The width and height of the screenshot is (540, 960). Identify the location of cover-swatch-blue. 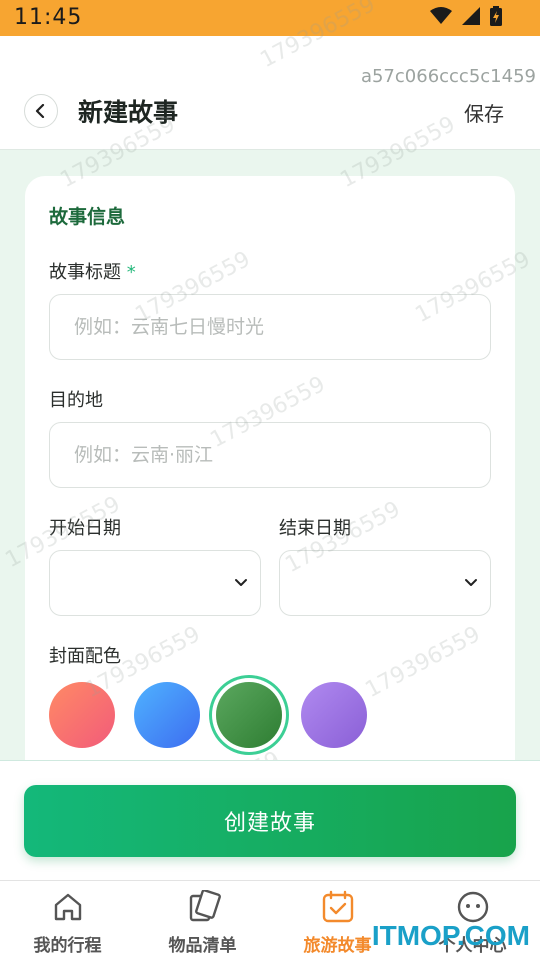
(167, 715).